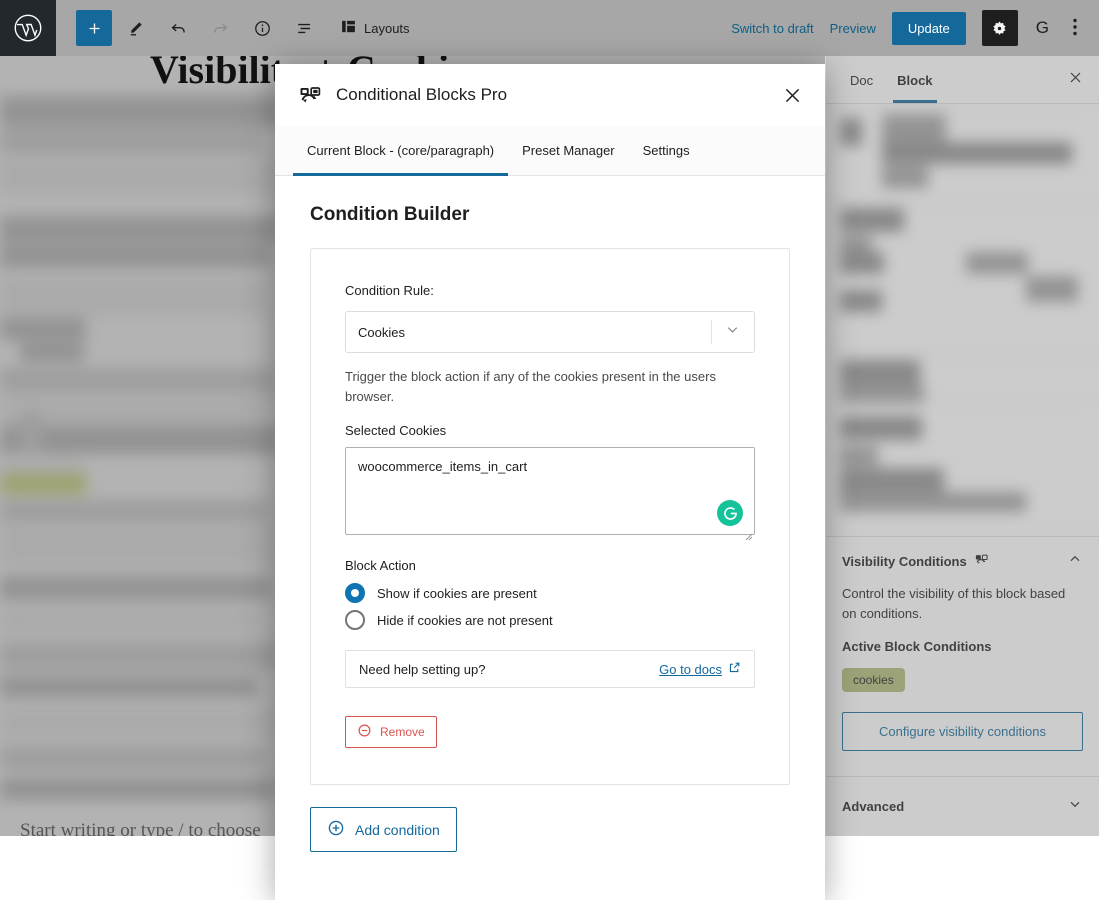 The width and height of the screenshot is (1099, 900). Describe the element at coordinates (550, 215) in the screenshot. I see `condition-builder-heading: Condition Builder` at that location.